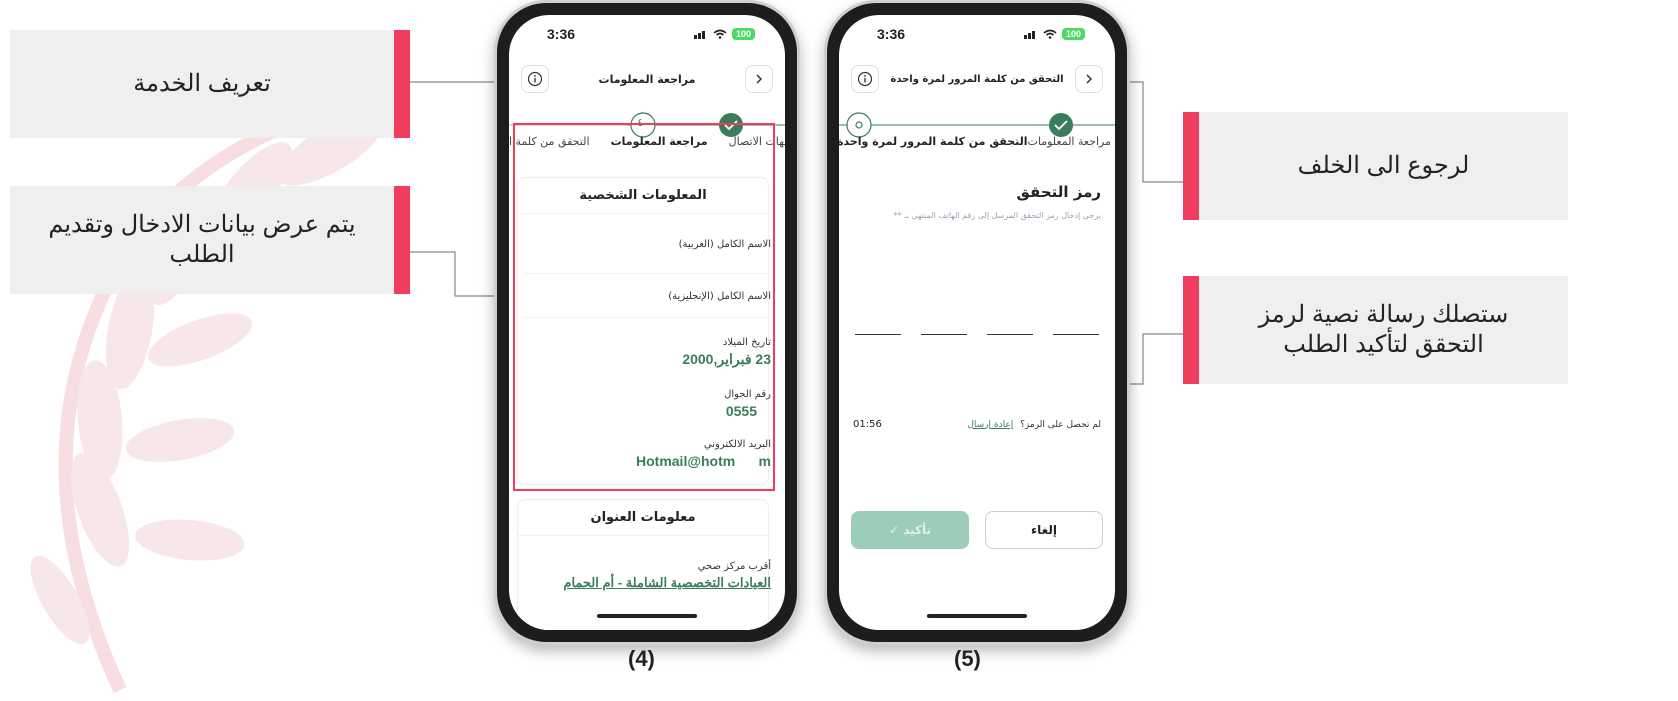 This screenshot has height=701, width=1678. What do you see at coordinates (741, 411) in the screenshot?
I see `field-value: 0555` at bounding box center [741, 411].